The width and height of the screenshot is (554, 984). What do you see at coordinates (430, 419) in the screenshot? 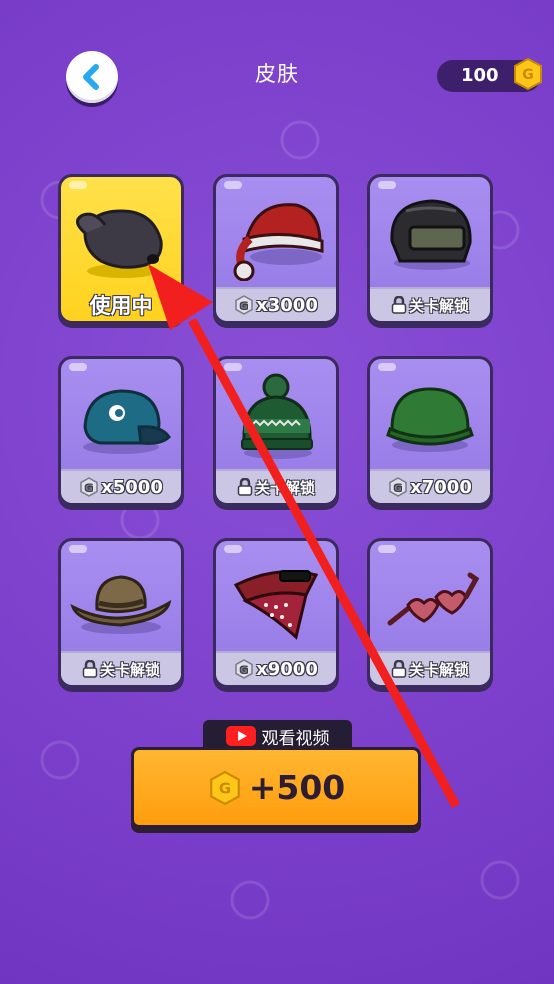
I see `army-helmet-icon` at bounding box center [430, 419].